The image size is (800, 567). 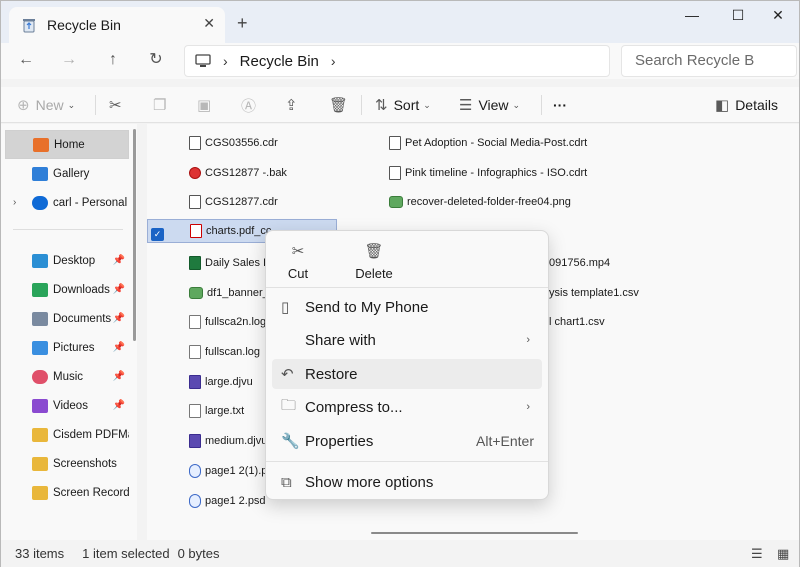 I want to click on list-item: large.txt, so click(x=229, y=411).